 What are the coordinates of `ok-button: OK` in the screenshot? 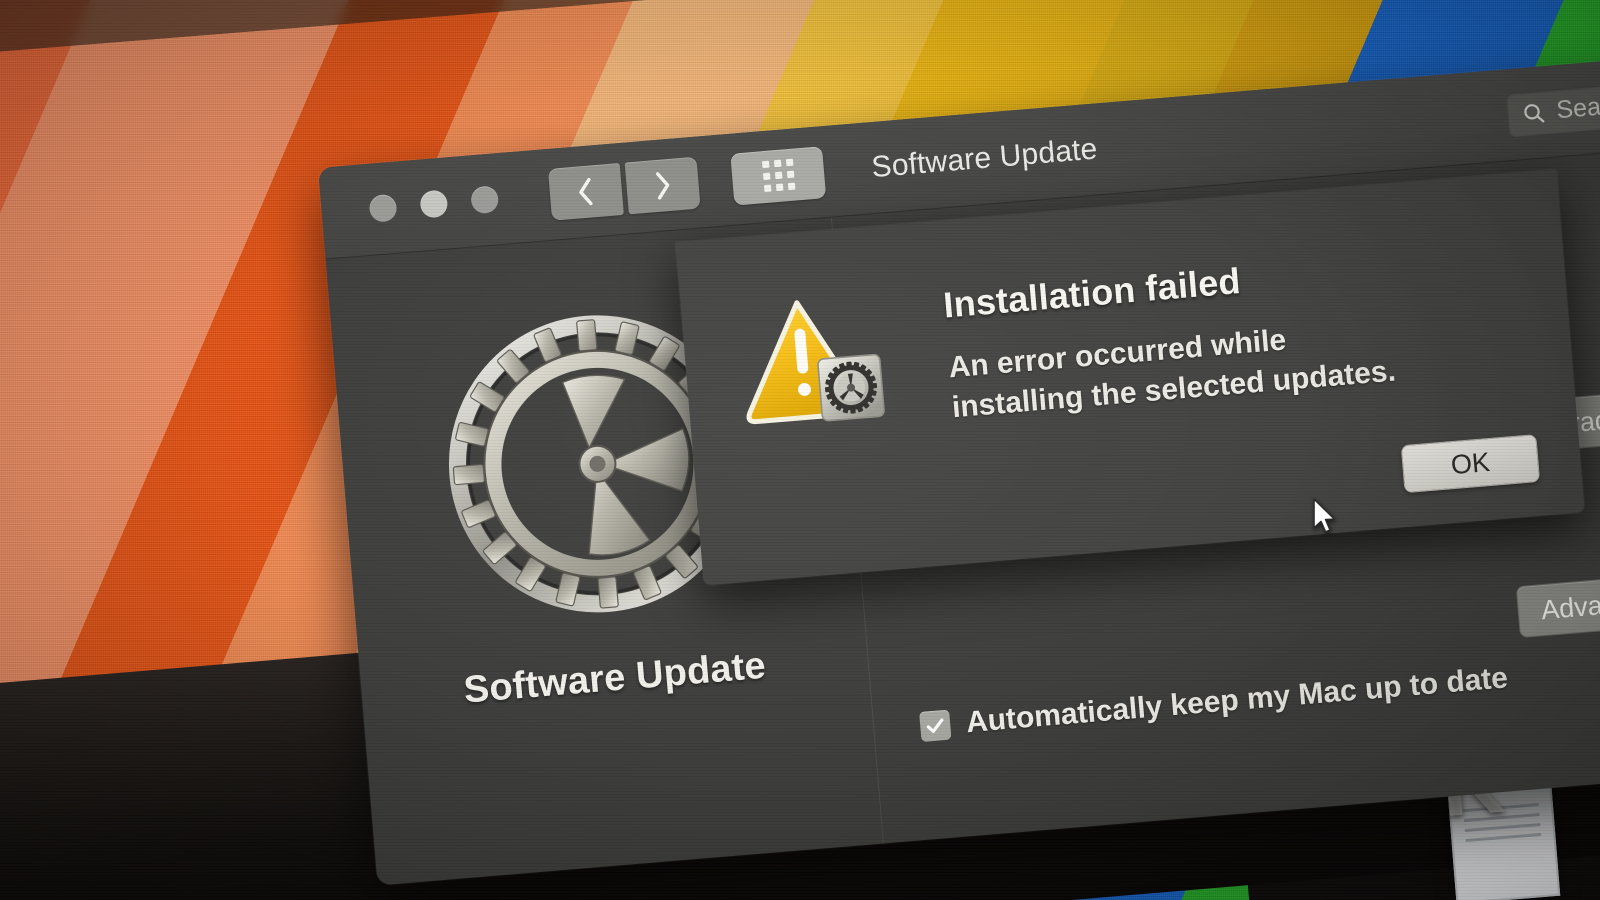 It's located at (1470, 464).